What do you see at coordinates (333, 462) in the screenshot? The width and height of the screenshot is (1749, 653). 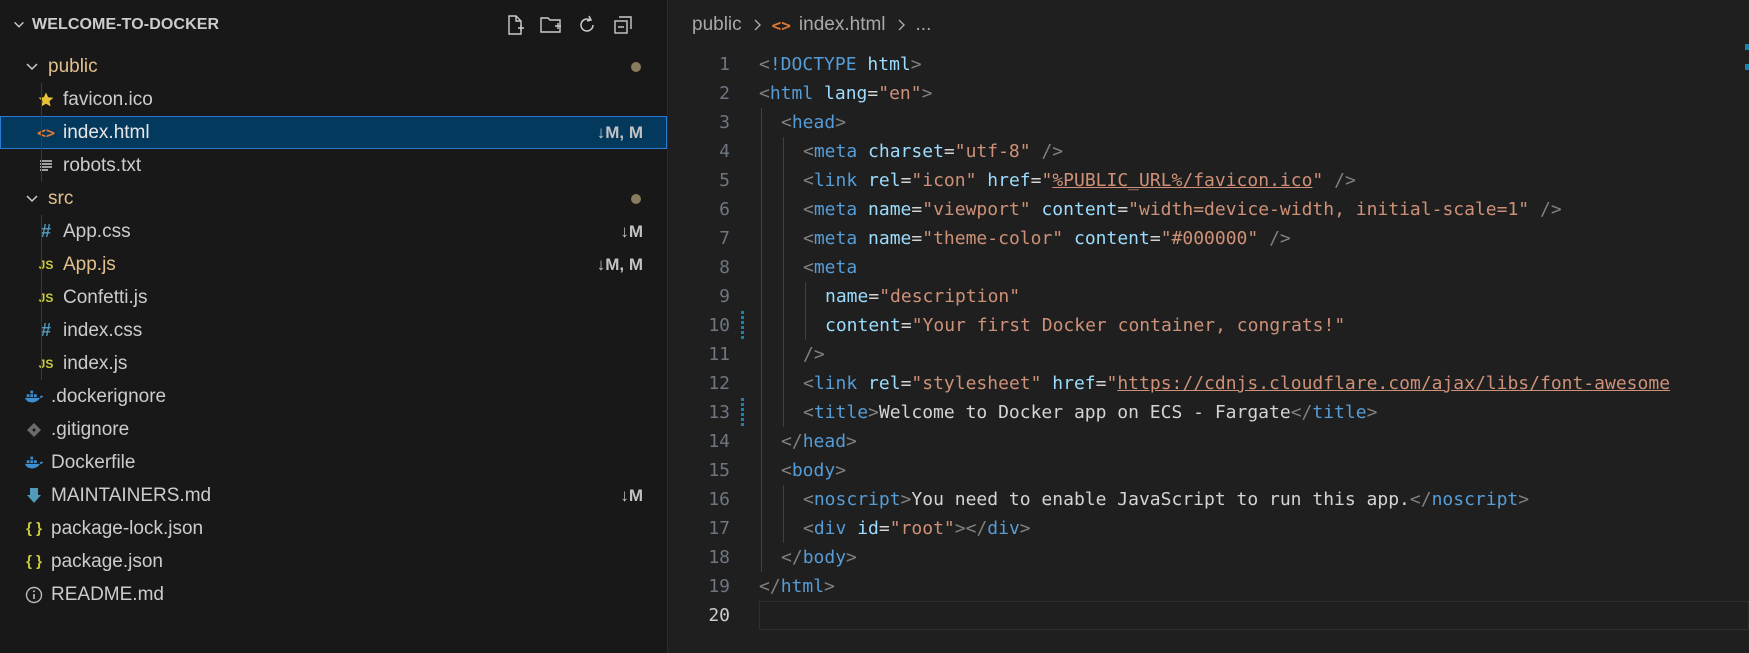 I see `file-item: Dockerfile` at bounding box center [333, 462].